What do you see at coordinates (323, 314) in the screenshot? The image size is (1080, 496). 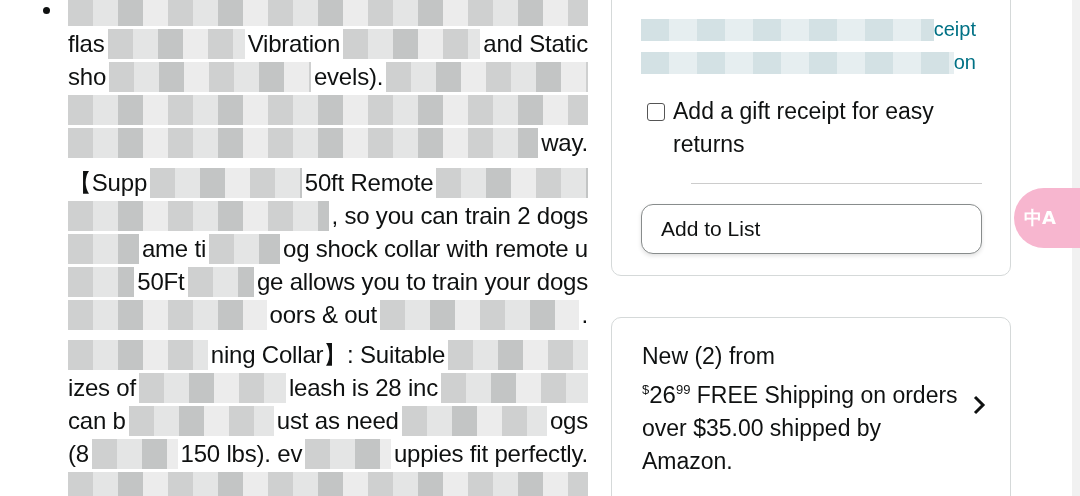 I see `text-fragment: oors & out` at bounding box center [323, 314].